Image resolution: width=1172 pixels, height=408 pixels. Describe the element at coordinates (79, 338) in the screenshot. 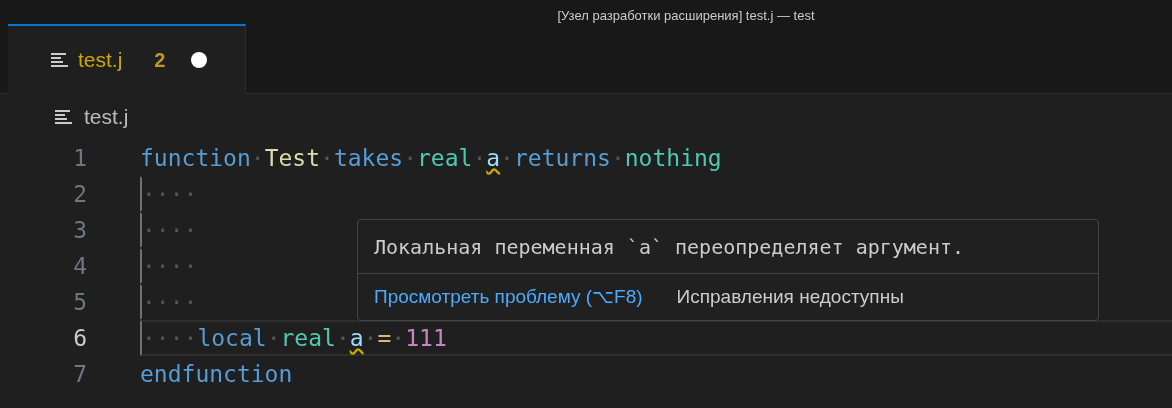

I see `line-number: 6` at that location.